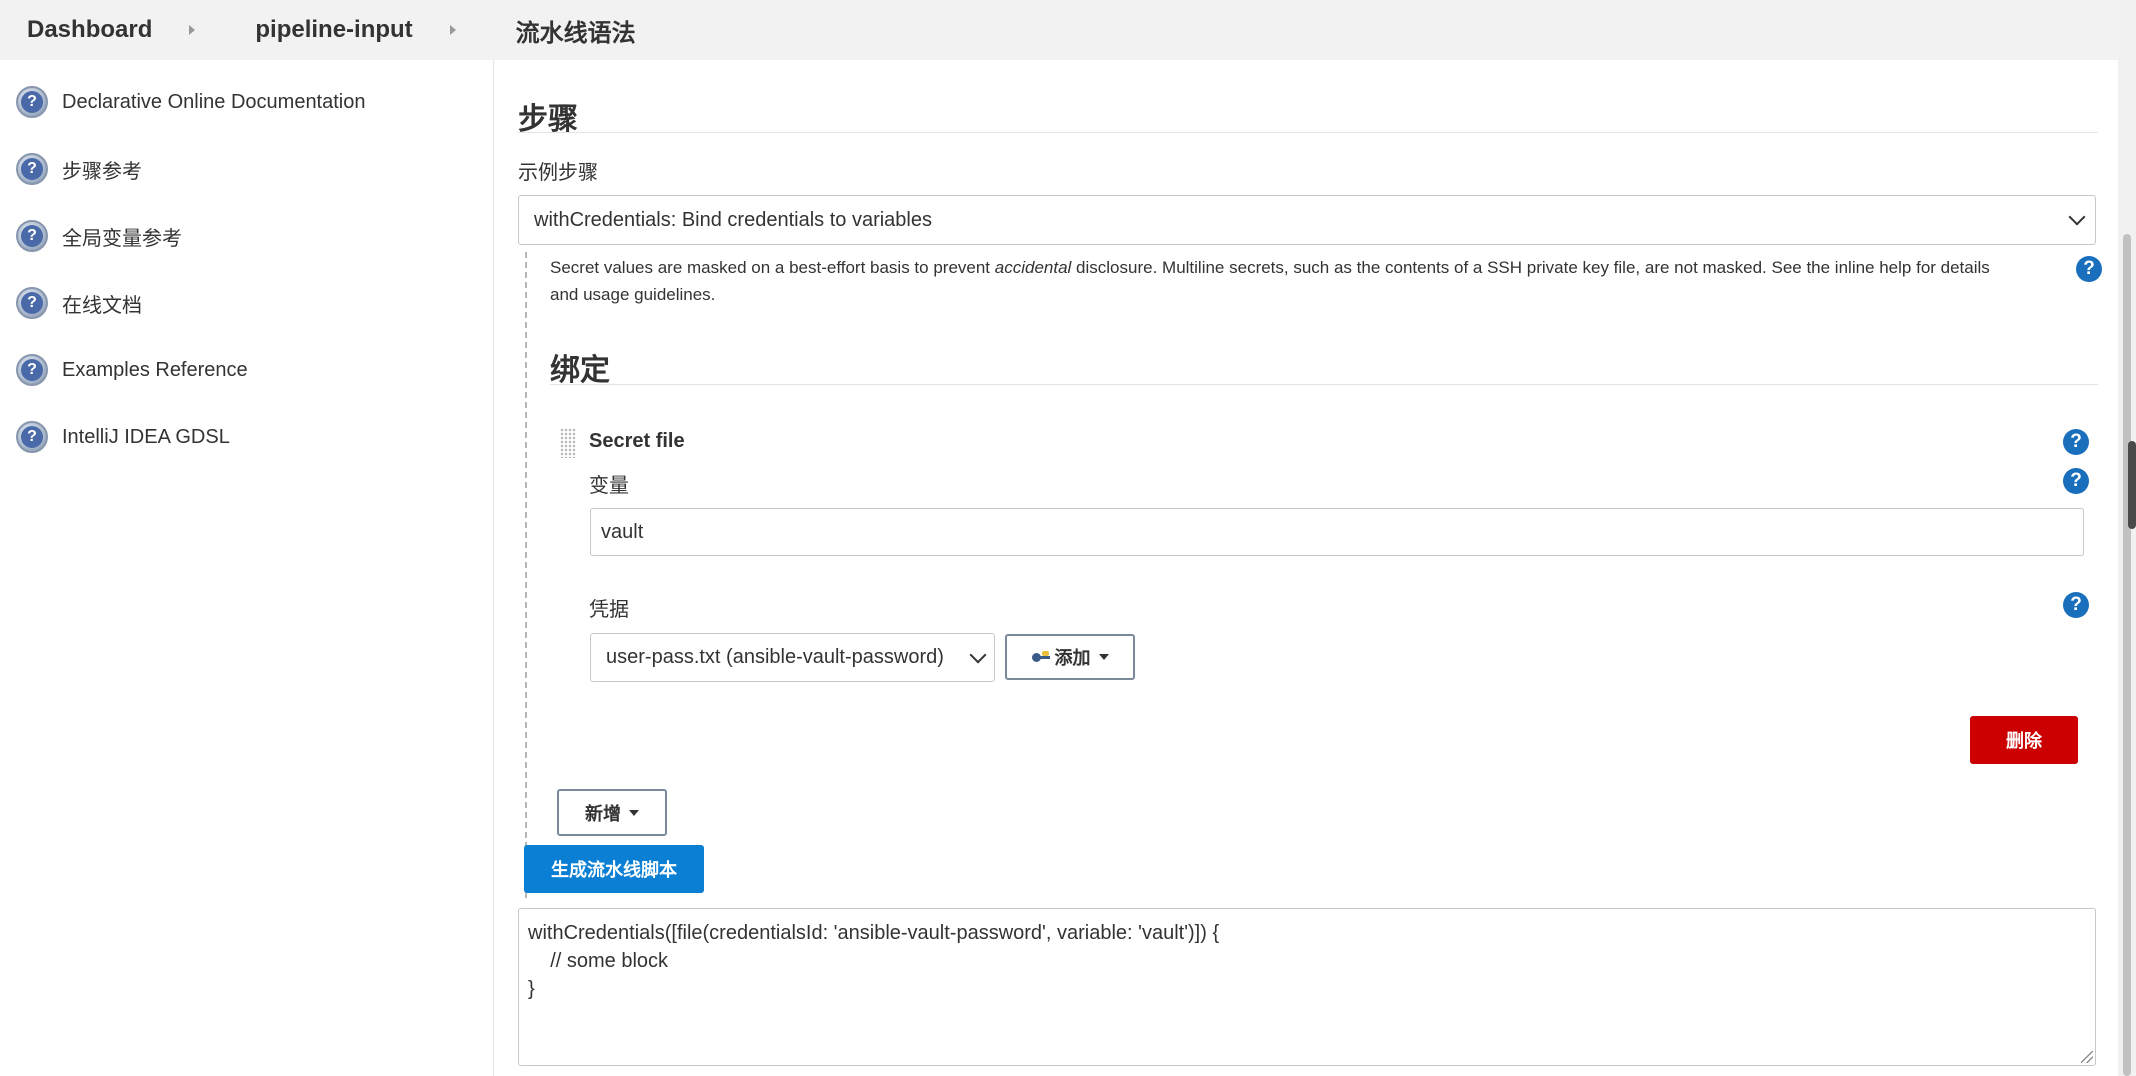 Image resolution: width=2136 pixels, height=1076 pixels. I want to click on sidebar-item-label: 在线文档, so click(102, 305).